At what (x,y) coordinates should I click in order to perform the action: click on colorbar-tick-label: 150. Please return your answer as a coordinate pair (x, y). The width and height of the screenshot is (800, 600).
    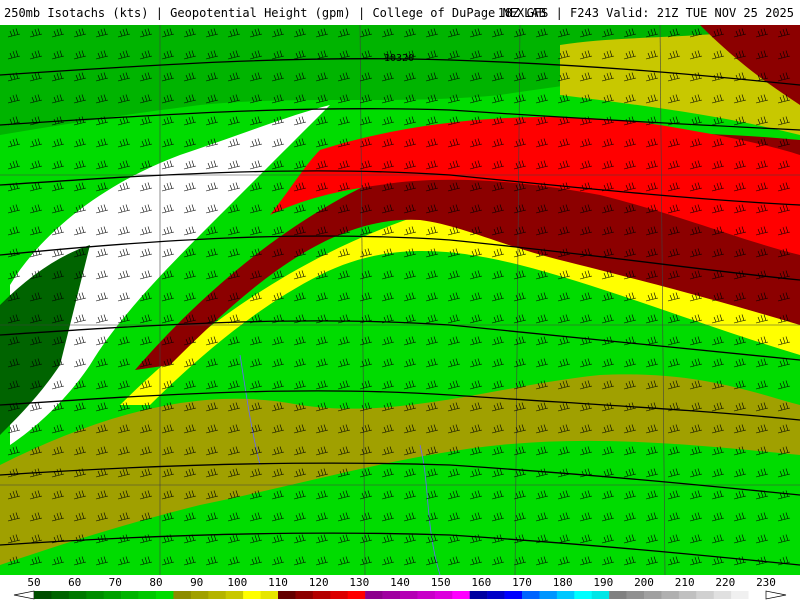
    Looking at the image, I should click on (441, 582).